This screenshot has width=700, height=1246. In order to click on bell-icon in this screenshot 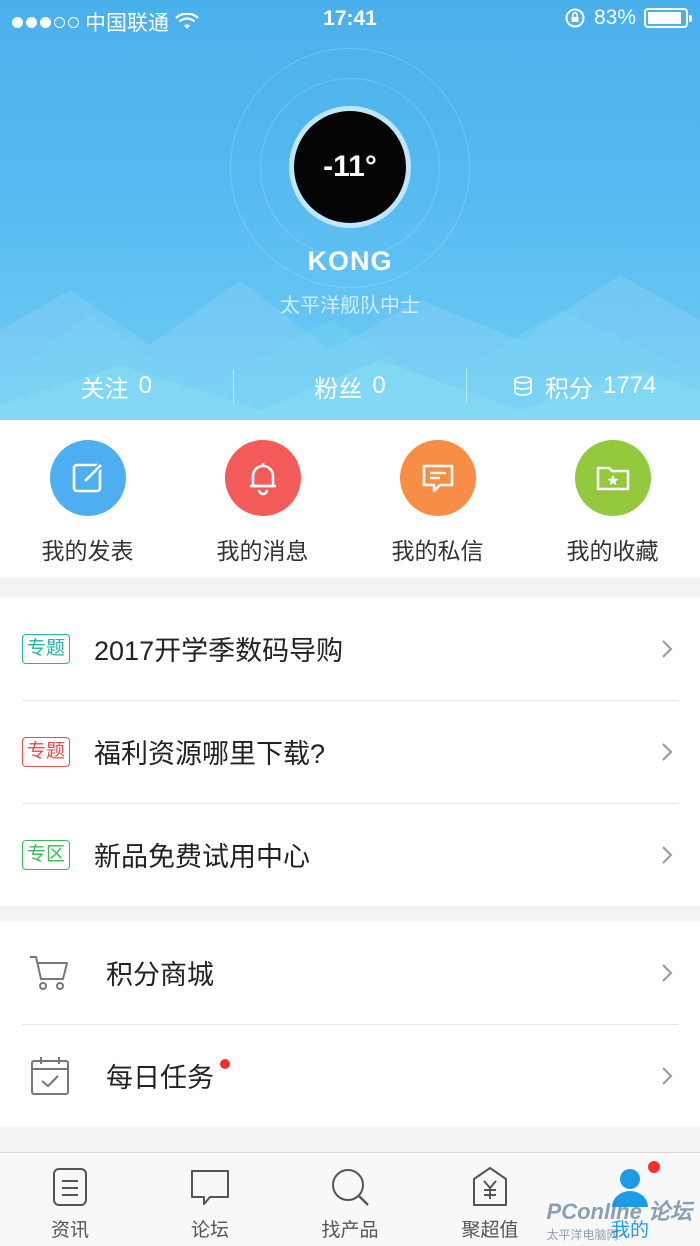, I will do `click(262, 478)`.